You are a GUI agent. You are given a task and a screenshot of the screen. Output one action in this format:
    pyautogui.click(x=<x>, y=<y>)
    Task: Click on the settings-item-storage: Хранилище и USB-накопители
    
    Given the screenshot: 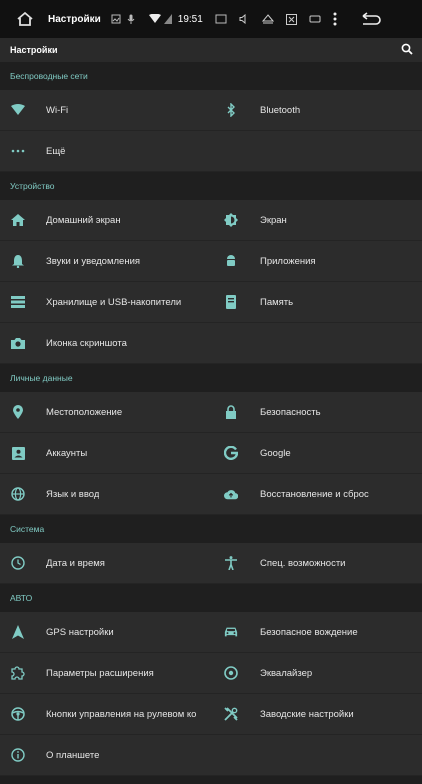 What is the action you would take?
    pyautogui.click(x=105, y=302)
    